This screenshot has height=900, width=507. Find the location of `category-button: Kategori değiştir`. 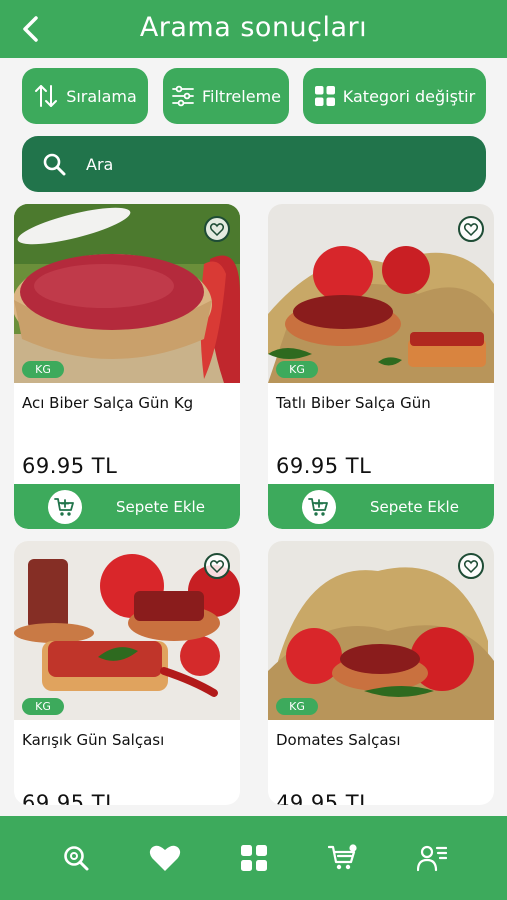

category-button: Kategori değiştir is located at coordinates (394, 96).